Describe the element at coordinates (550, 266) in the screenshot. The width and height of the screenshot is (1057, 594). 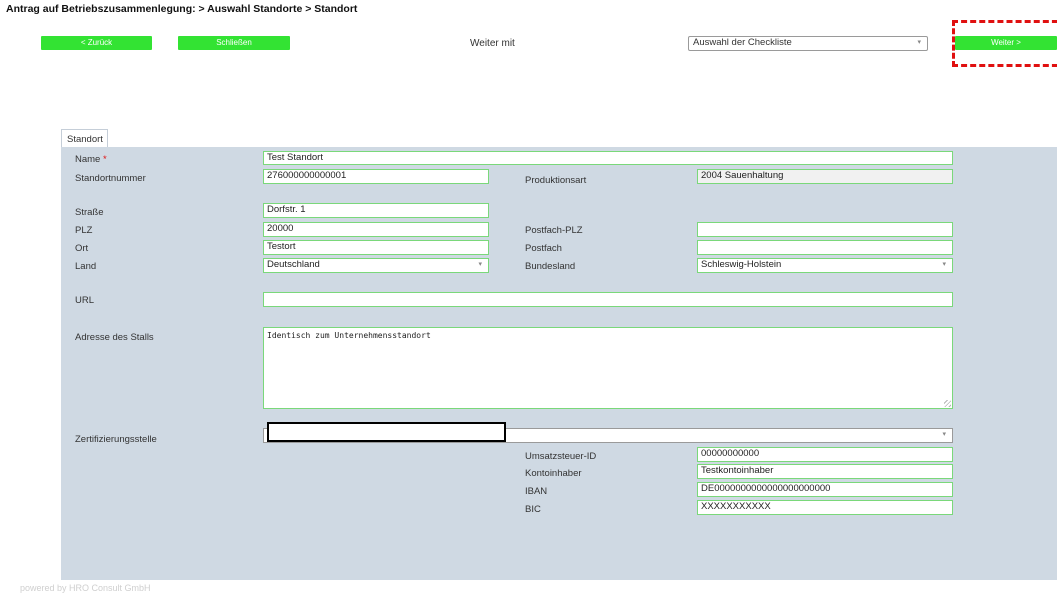
I see `bundesland-label: Bundesland` at that location.